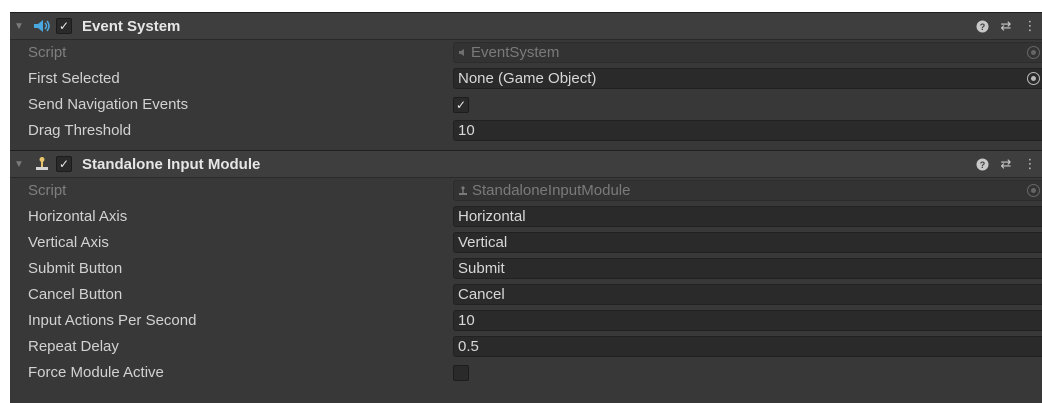  Describe the element at coordinates (747, 242) in the screenshot. I see `vertical-axis-input: Vertical` at that location.